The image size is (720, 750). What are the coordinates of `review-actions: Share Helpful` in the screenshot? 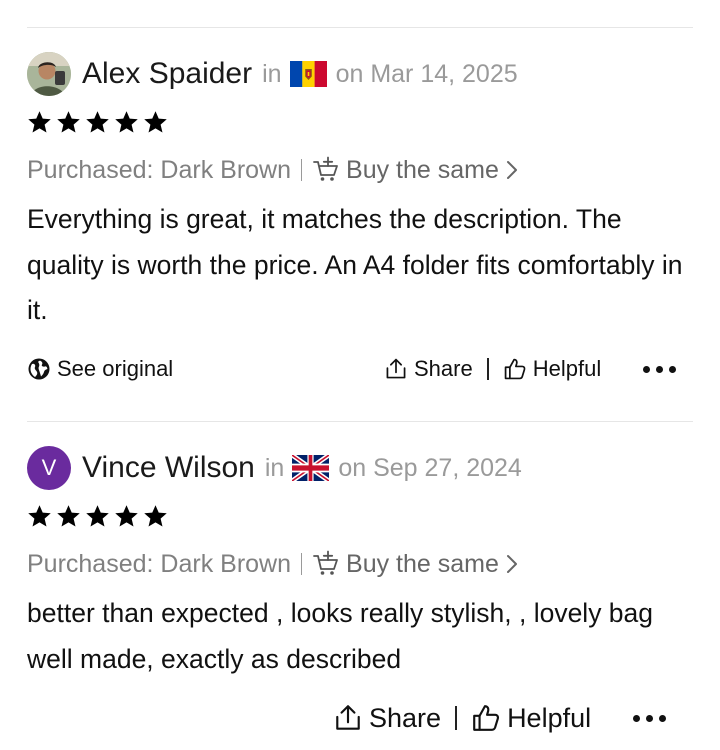 It's located at (360, 718).